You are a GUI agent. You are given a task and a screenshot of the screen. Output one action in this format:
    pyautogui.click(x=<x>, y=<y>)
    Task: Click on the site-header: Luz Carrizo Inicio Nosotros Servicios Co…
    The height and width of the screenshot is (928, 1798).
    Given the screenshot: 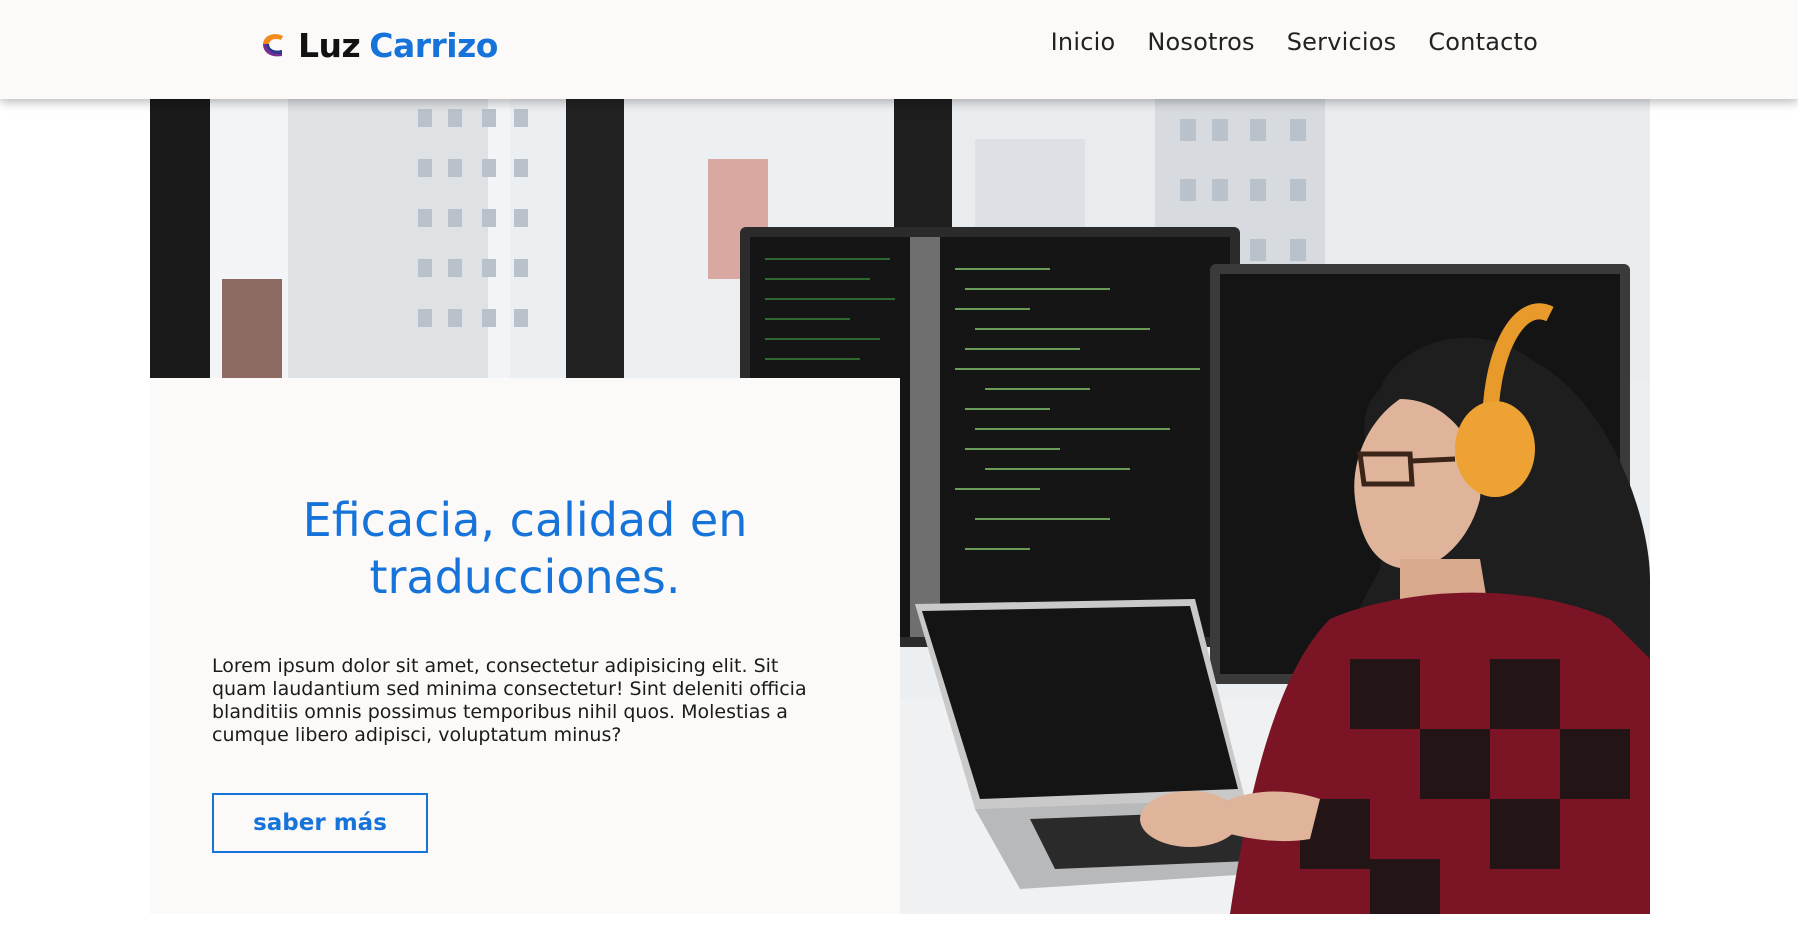 What is the action you would take?
    pyautogui.click(x=899, y=49)
    